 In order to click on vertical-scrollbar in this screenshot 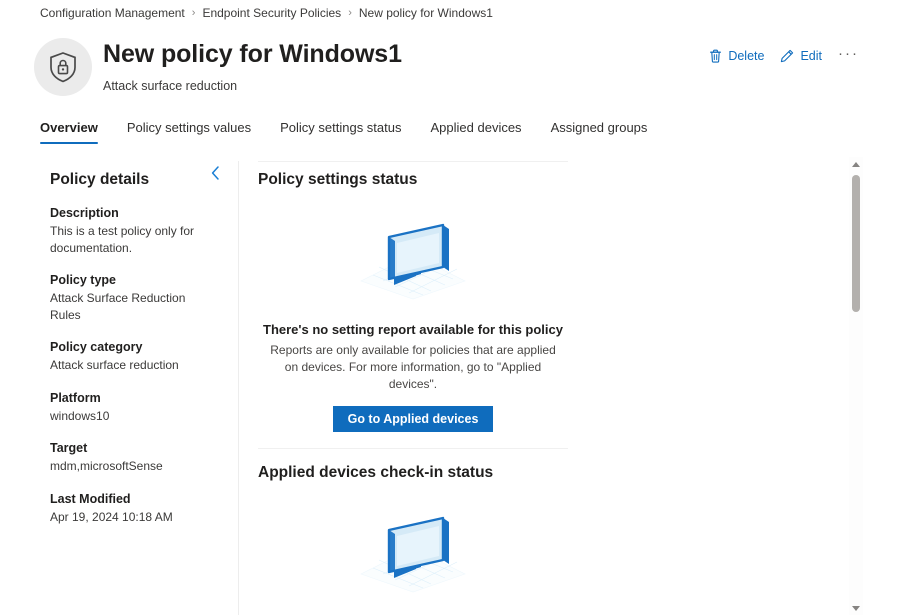, I will do `click(856, 386)`.